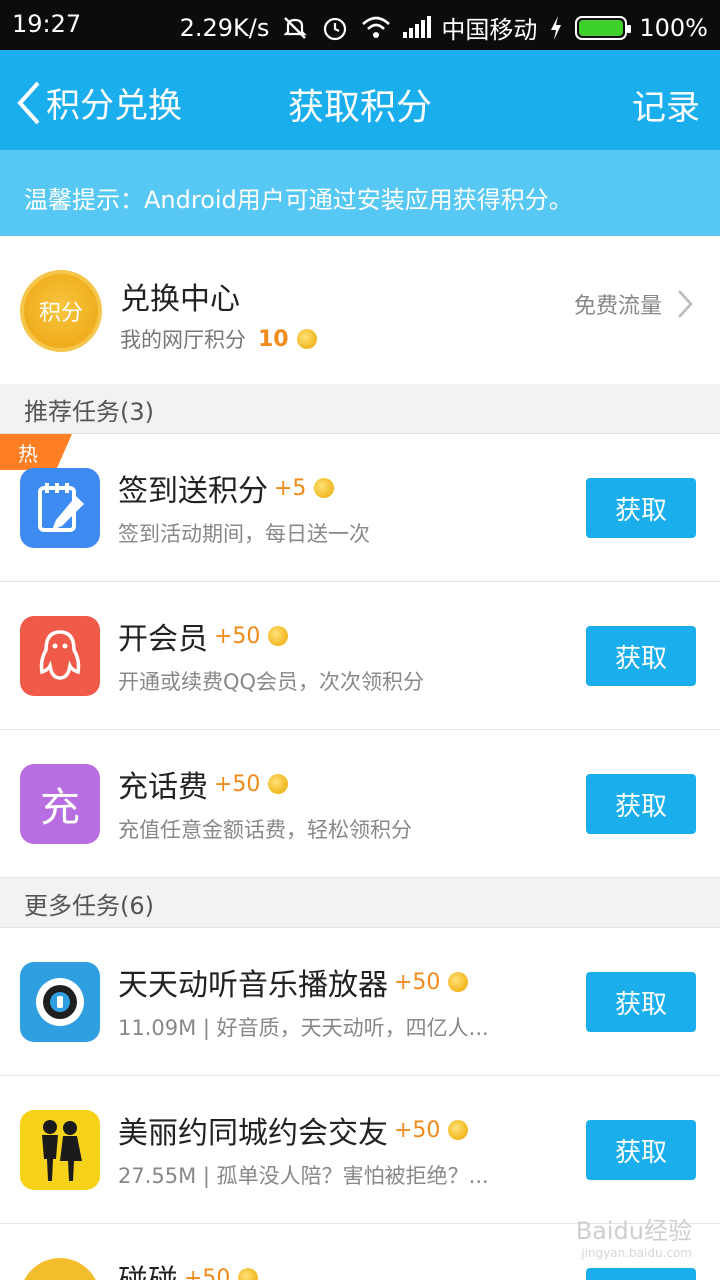 This screenshot has height=1280, width=720. What do you see at coordinates (244, 534) in the screenshot?
I see `task-description: 签到活动期间，每日送一次` at bounding box center [244, 534].